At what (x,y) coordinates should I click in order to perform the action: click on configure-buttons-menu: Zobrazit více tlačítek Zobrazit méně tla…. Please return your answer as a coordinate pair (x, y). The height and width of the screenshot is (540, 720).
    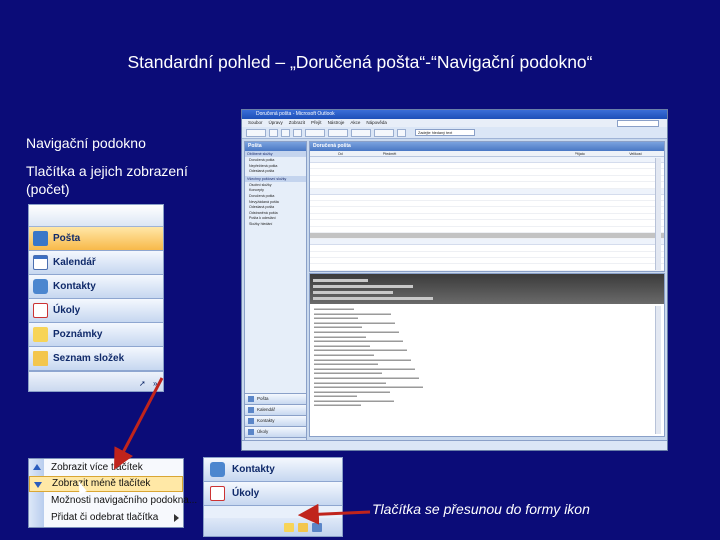
    Looking at the image, I should click on (112, 493).